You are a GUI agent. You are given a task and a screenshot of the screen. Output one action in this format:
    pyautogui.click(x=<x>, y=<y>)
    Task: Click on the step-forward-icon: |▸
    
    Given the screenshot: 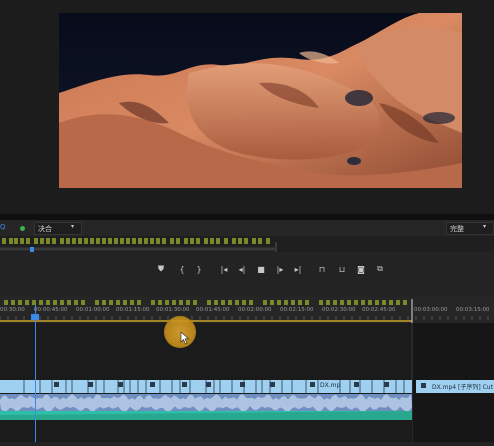 What is the action you would take?
    pyautogui.click(x=280, y=269)
    